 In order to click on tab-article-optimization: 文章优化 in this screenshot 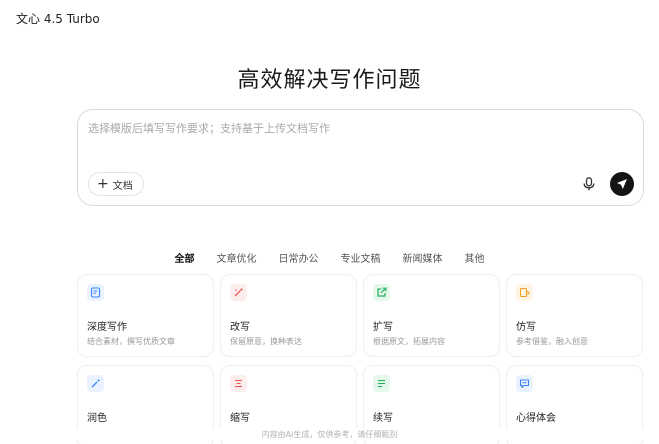, I will do `click(237, 257)`.